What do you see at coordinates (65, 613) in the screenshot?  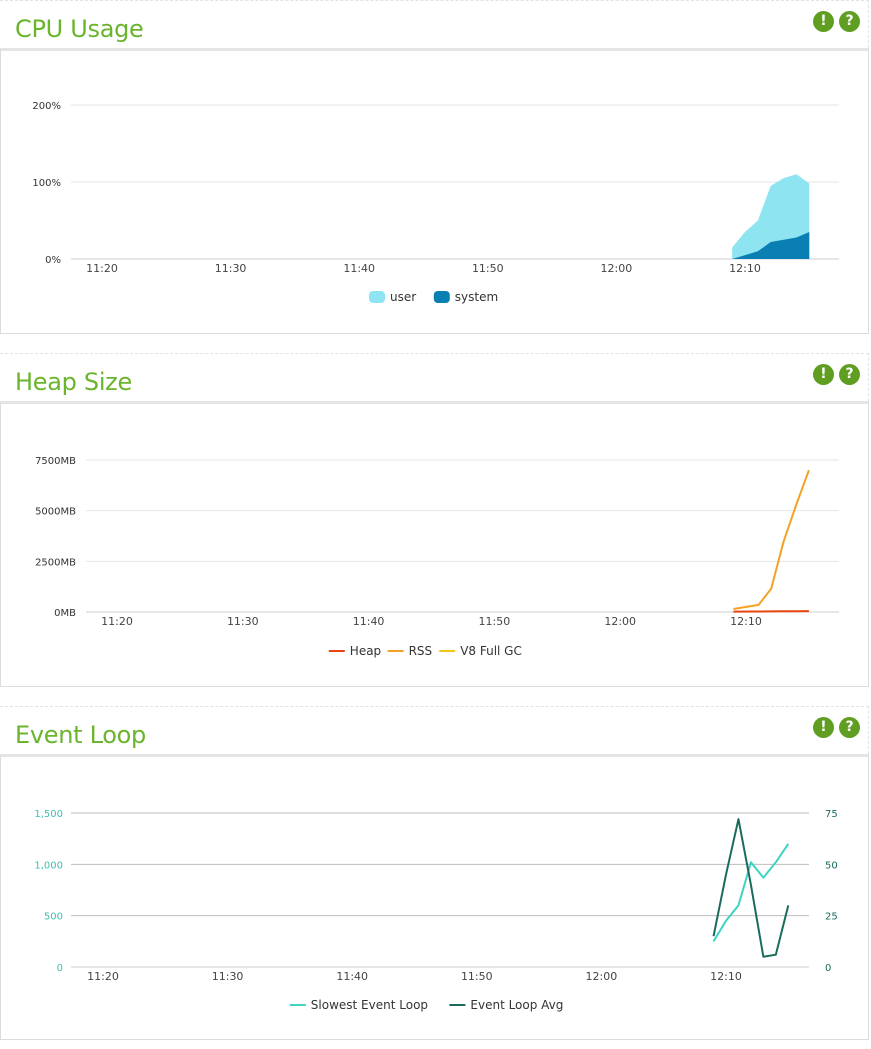 I see `y-tick-label: 0MB` at bounding box center [65, 613].